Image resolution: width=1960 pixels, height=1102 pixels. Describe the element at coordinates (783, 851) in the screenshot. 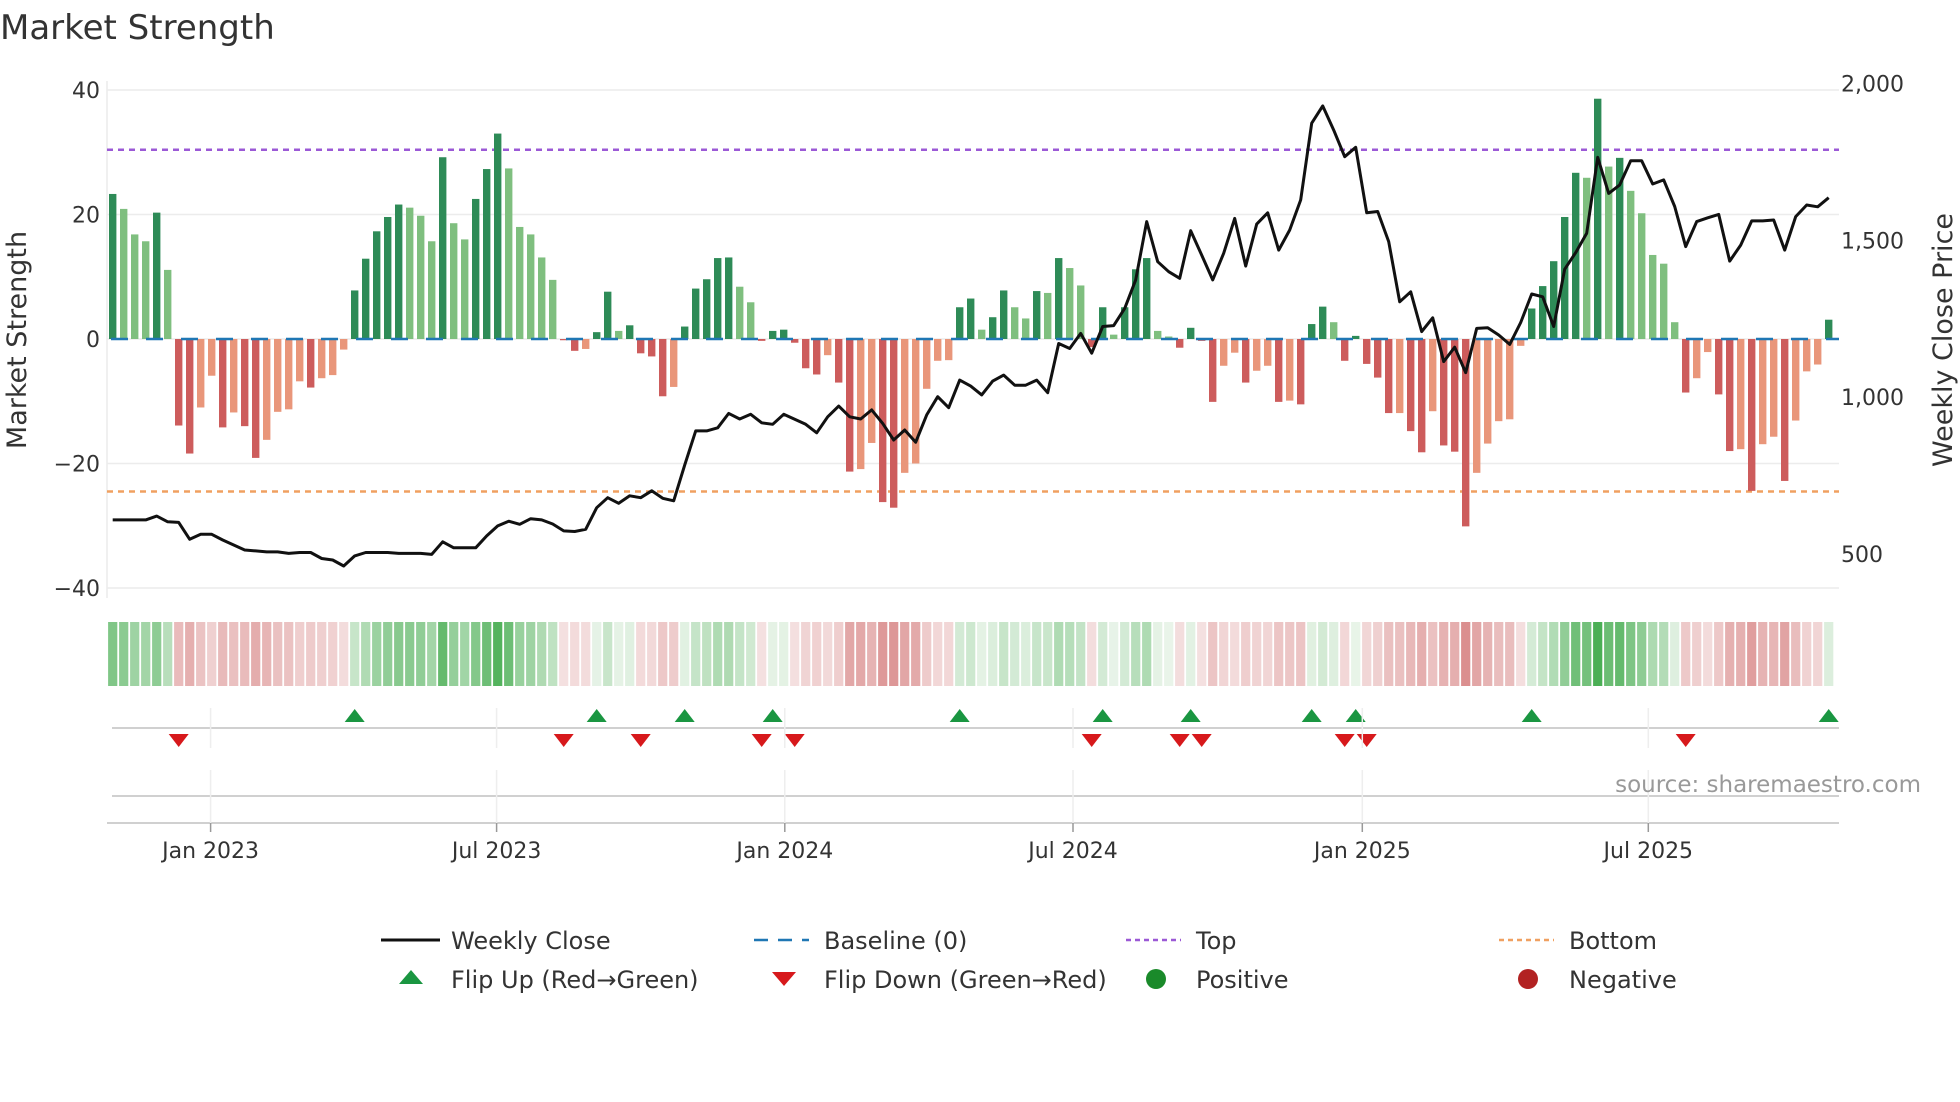

I see `x-tick-label: Jan 2024` at that location.